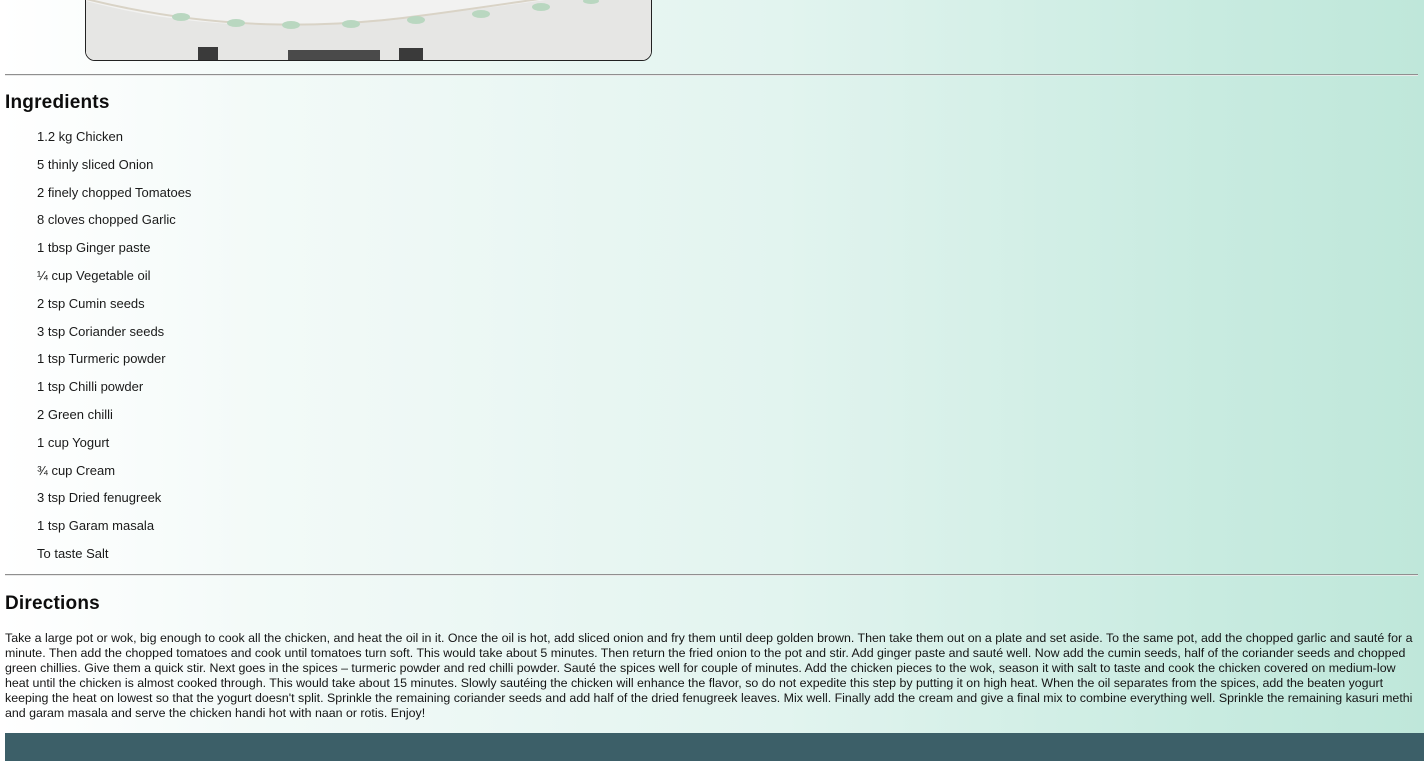  What do you see at coordinates (106, 220) in the screenshot?
I see `ingredient-item: 8 cloves chopped Garlic` at bounding box center [106, 220].